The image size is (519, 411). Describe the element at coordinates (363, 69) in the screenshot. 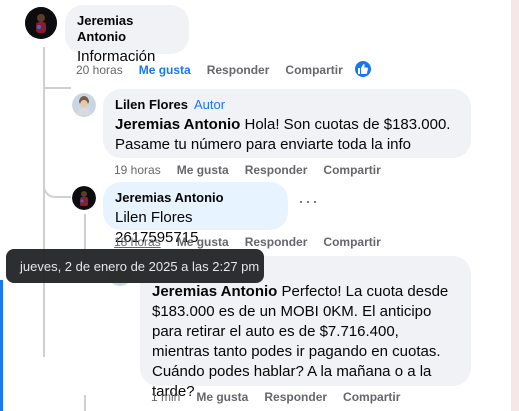

I see `like-icon` at that location.